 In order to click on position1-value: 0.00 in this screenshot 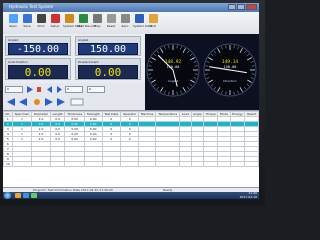, I will do `click(38, 72)`.